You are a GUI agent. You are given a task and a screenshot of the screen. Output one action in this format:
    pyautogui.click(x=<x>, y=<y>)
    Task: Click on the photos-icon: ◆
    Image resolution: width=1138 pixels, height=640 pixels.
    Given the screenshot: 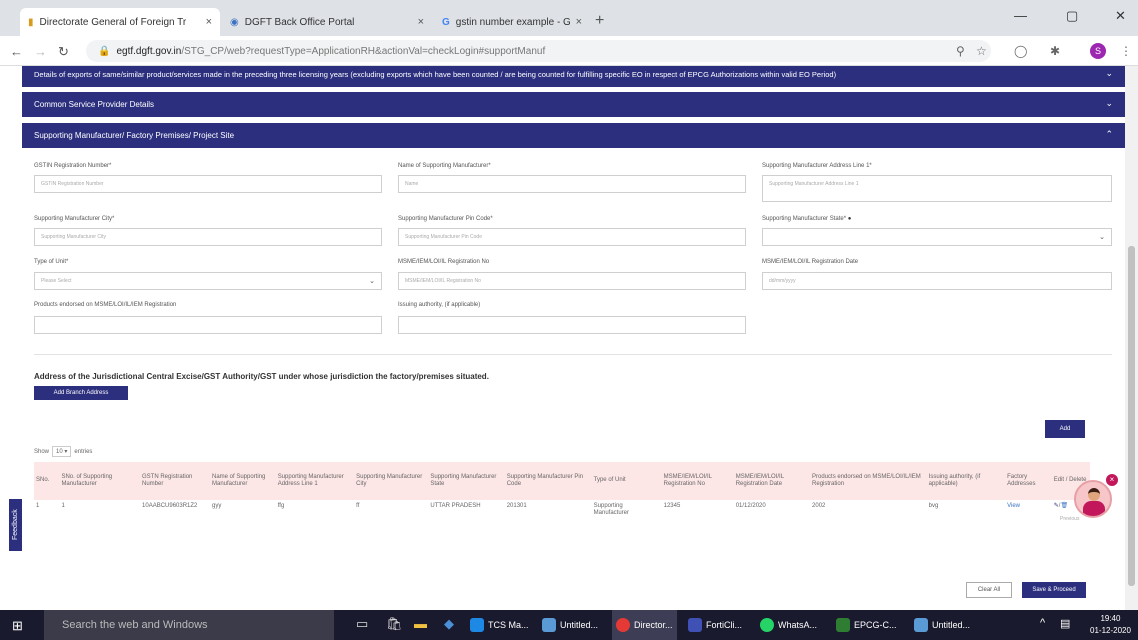 What is the action you would take?
    pyautogui.click(x=449, y=624)
    